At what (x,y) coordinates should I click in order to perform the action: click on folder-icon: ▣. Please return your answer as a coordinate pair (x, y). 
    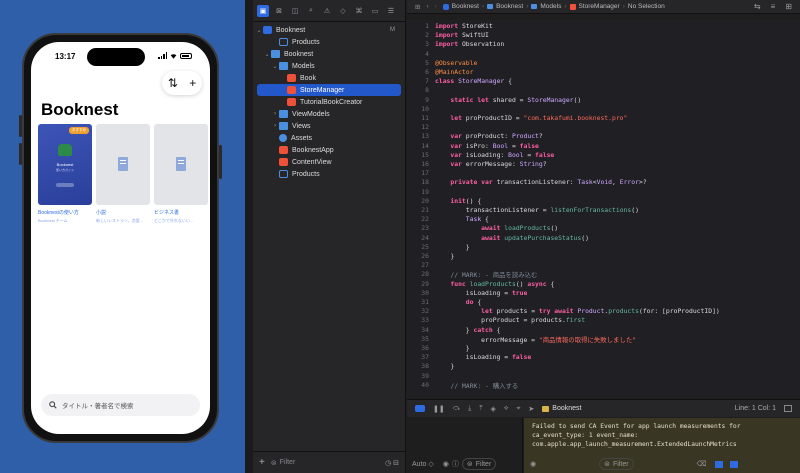
    Looking at the image, I should click on (263, 10).